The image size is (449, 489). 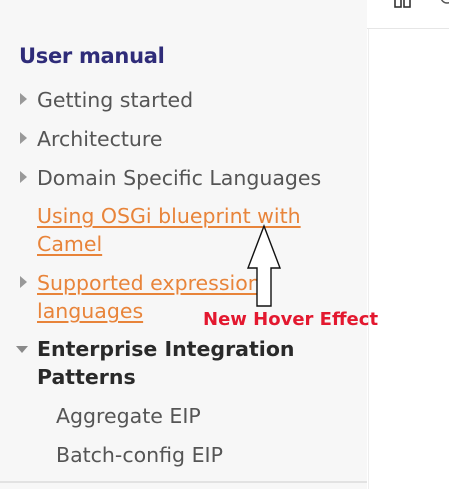 What do you see at coordinates (179, 178) in the screenshot?
I see `nav-item-domain-specific-languages: Domain Specific Languages` at bounding box center [179, 178].